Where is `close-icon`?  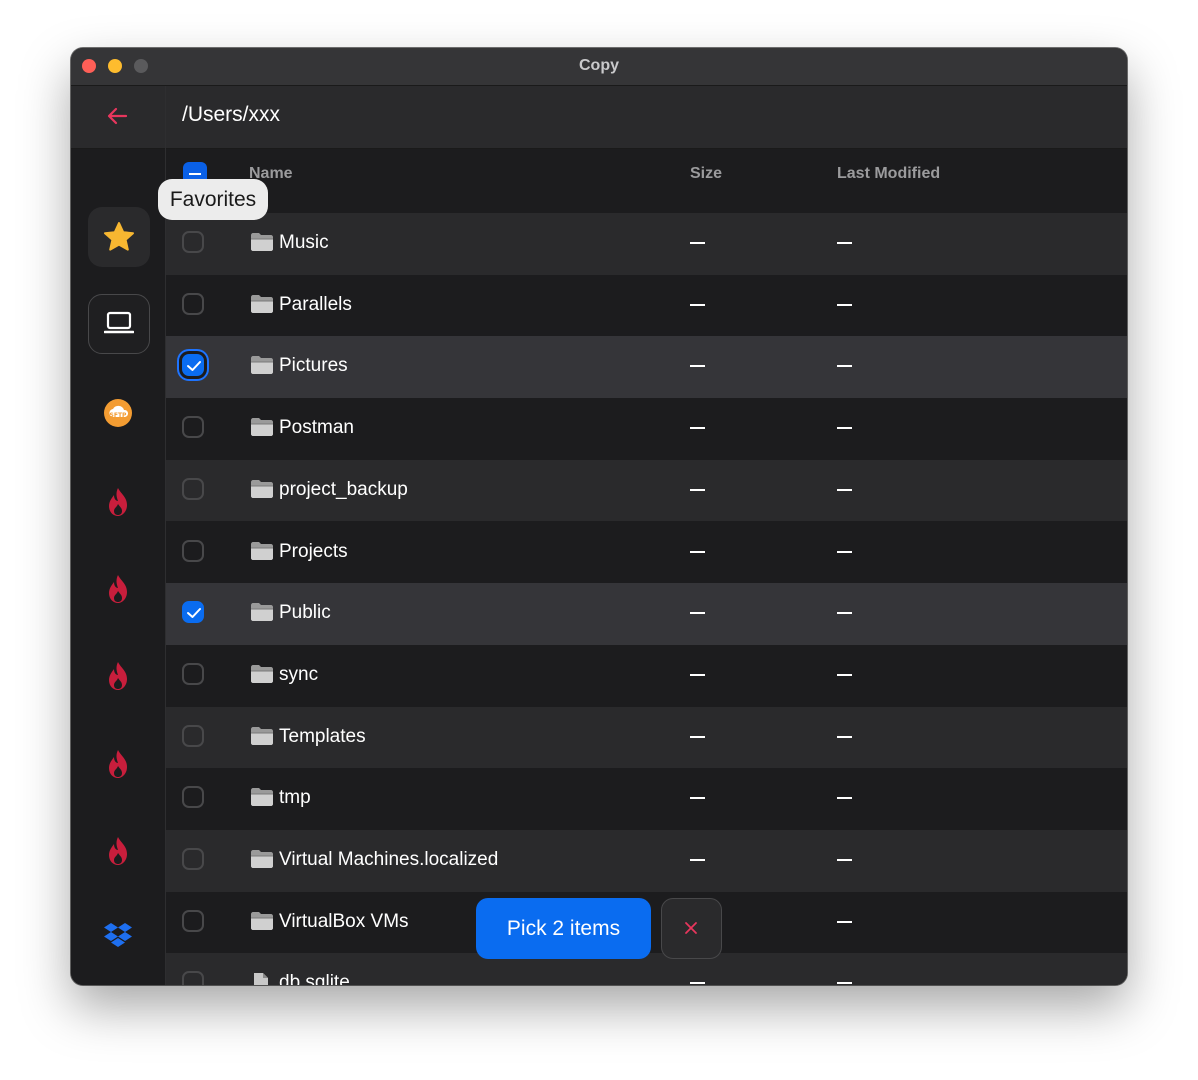
close-icon is located at coordinates (691, 928).